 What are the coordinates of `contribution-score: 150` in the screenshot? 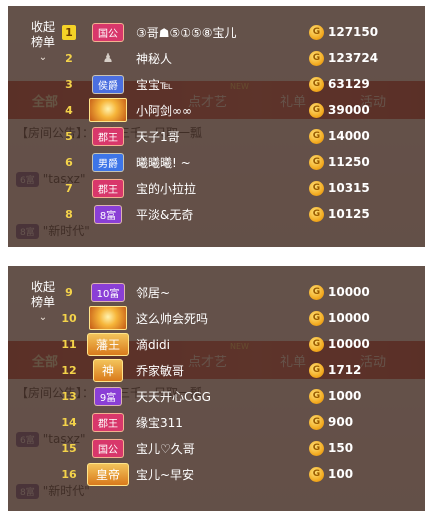 It's located at (341, 448).